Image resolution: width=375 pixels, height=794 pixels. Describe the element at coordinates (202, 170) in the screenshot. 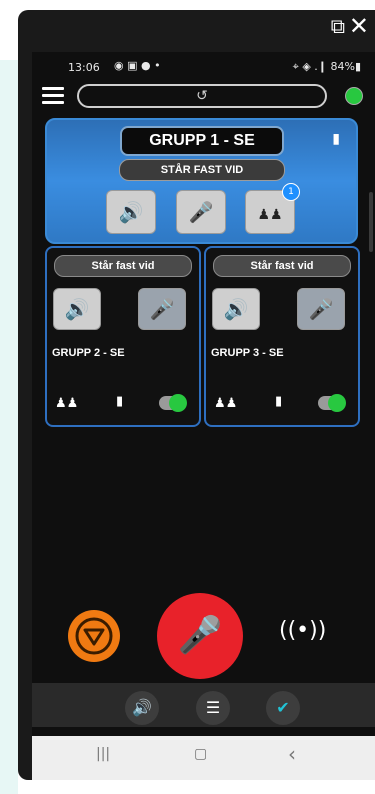

I see `group1-status: STÅR FAST VID` at that location.